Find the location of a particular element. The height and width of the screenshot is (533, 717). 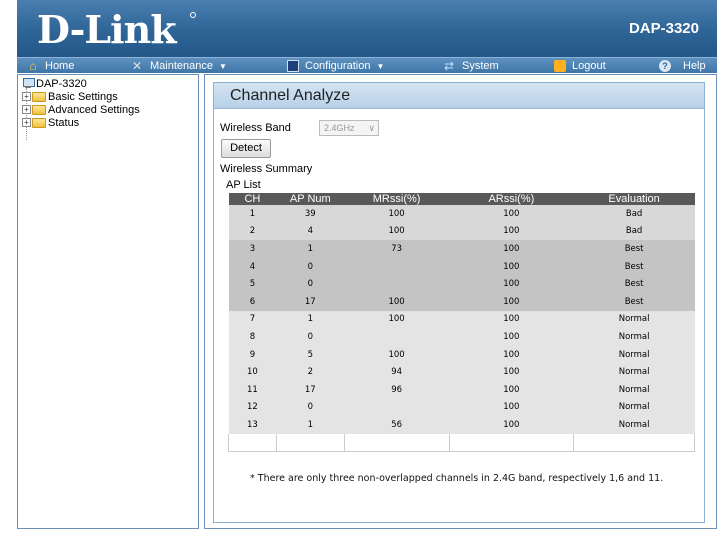

tree-root-device: DAP-3320 is located at coordinates (54, 83).